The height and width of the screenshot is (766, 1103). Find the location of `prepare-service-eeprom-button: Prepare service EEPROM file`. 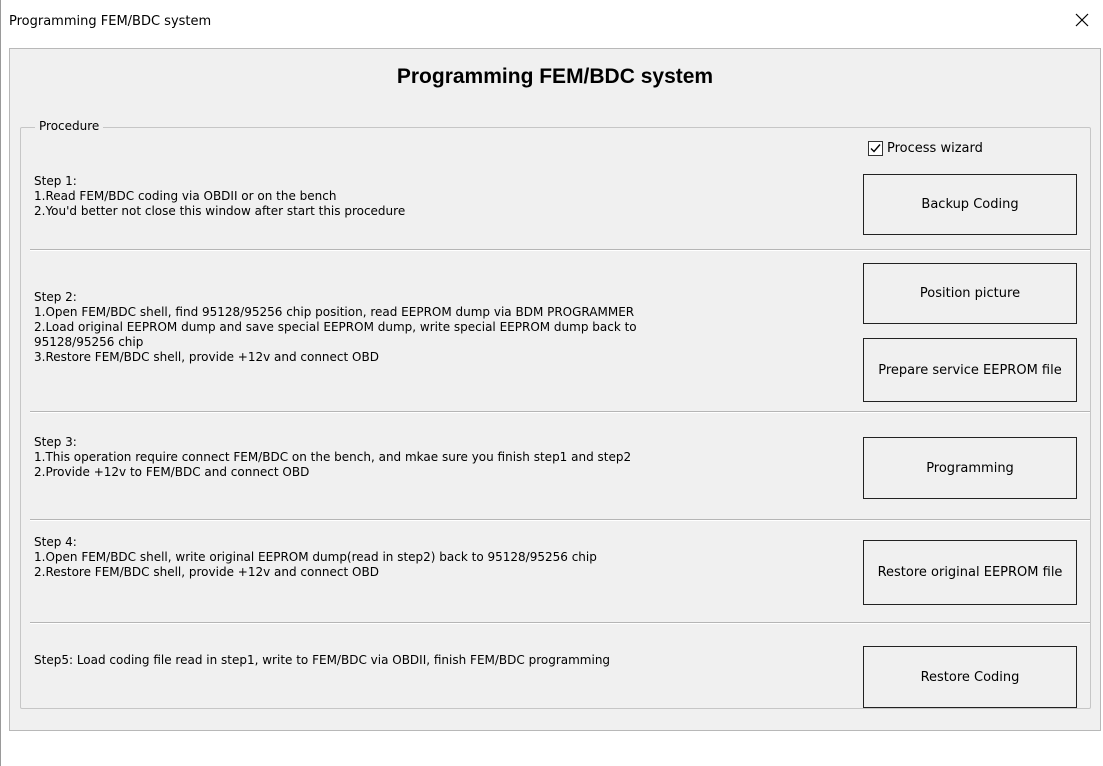

prepare-service-eeprom-button: Prepare service EEPROM file is located at coordinates (970, 370).